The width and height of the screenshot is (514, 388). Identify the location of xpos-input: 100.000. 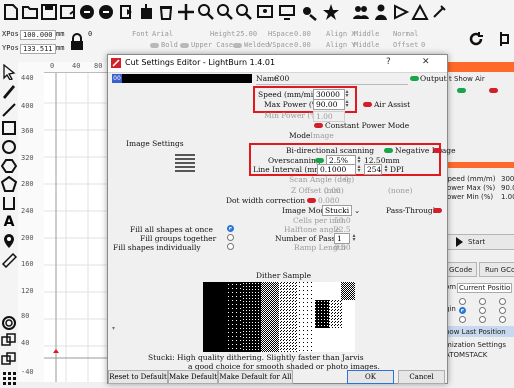
(38, 35).